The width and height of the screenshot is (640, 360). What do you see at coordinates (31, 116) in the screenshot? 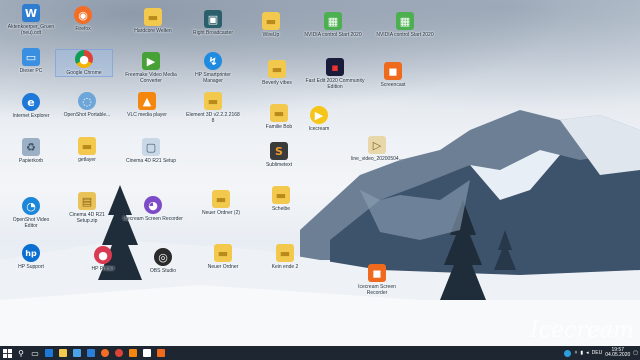
I see `desktop-icon-label: Internet Explorer` at bounding box center [31, 116].